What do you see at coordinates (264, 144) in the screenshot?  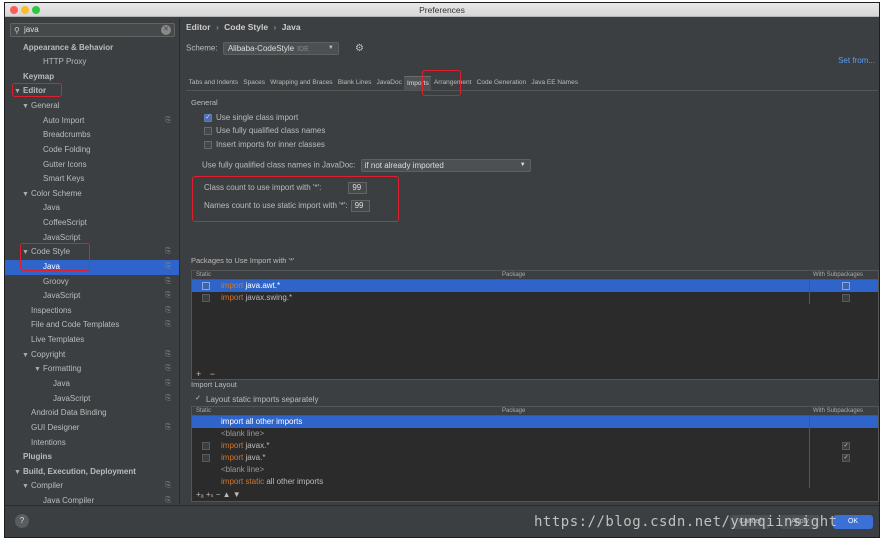 I see `inner-classes-checkbox: Insert imports for inner classes` at bounding box center [264, 144].